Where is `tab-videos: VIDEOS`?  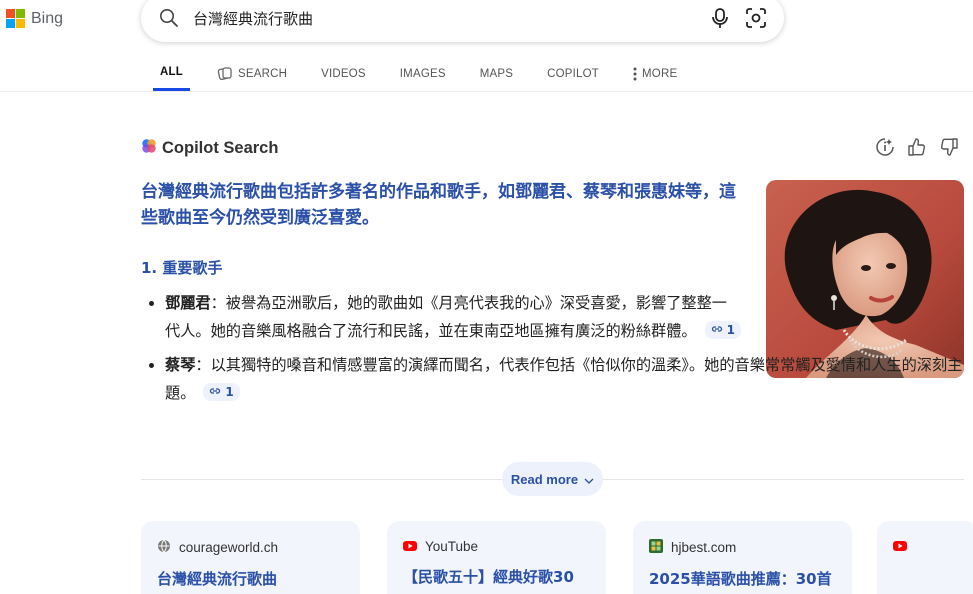
tab-videos: VIDEOS is located at coordinates (343, 73).